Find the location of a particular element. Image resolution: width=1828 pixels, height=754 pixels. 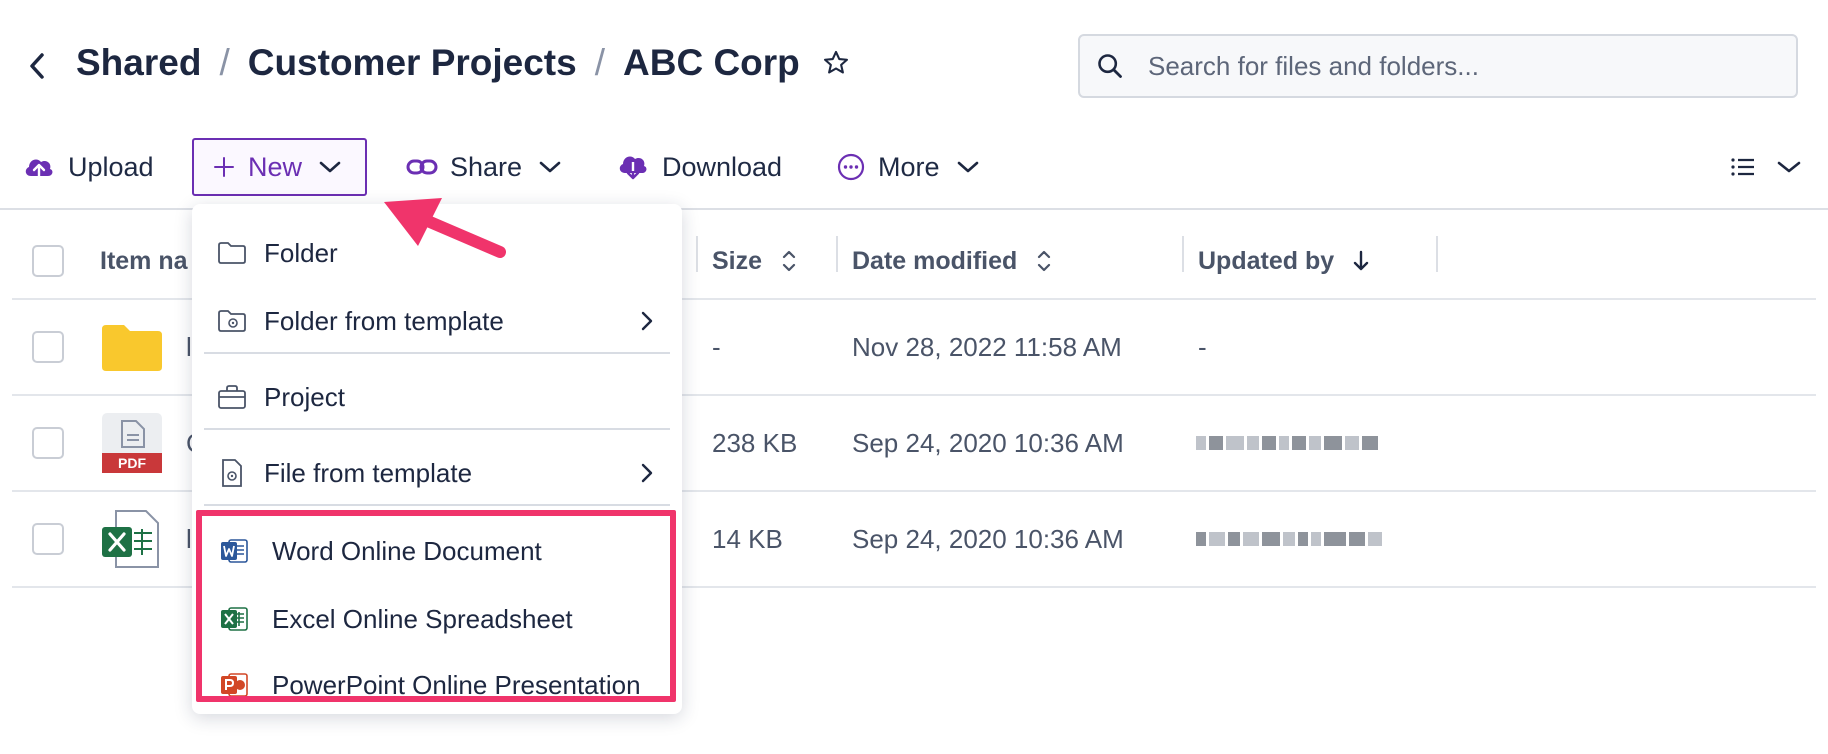

cloud-download-icon is located at coordinates (633, 167).